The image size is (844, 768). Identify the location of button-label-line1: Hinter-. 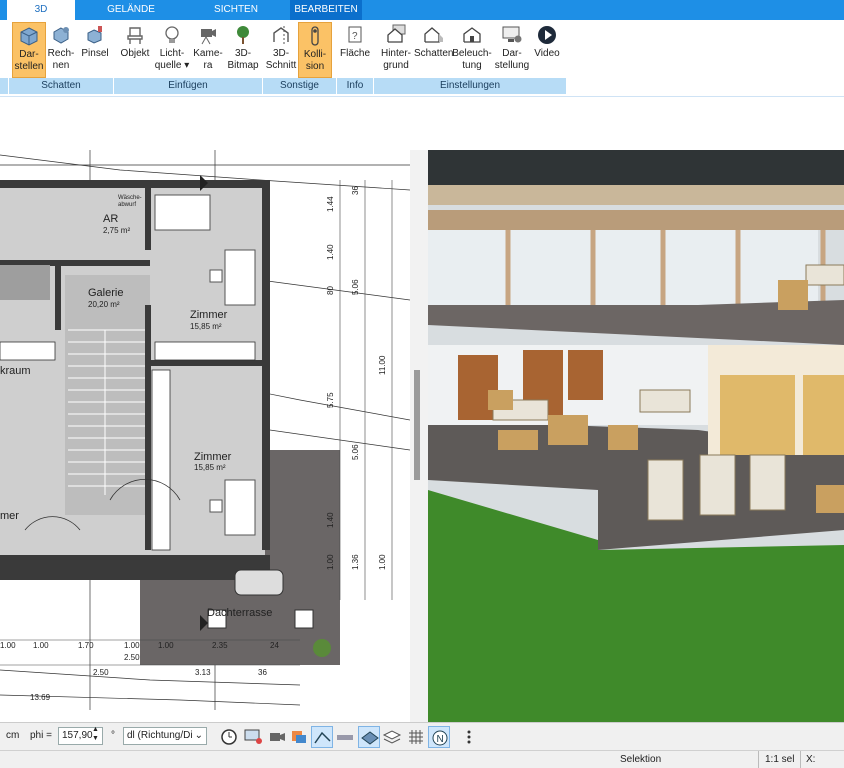
(395, 53).